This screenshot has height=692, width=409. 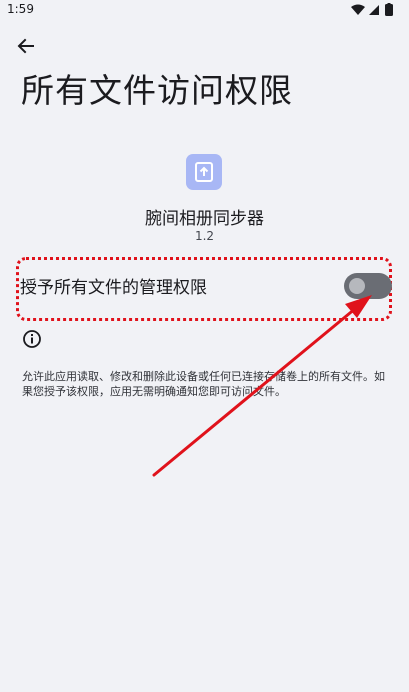 What do you see at coordinates (358, 9) in the screenshot?
I see `wifi-icon` at bounding box center [358, 9].